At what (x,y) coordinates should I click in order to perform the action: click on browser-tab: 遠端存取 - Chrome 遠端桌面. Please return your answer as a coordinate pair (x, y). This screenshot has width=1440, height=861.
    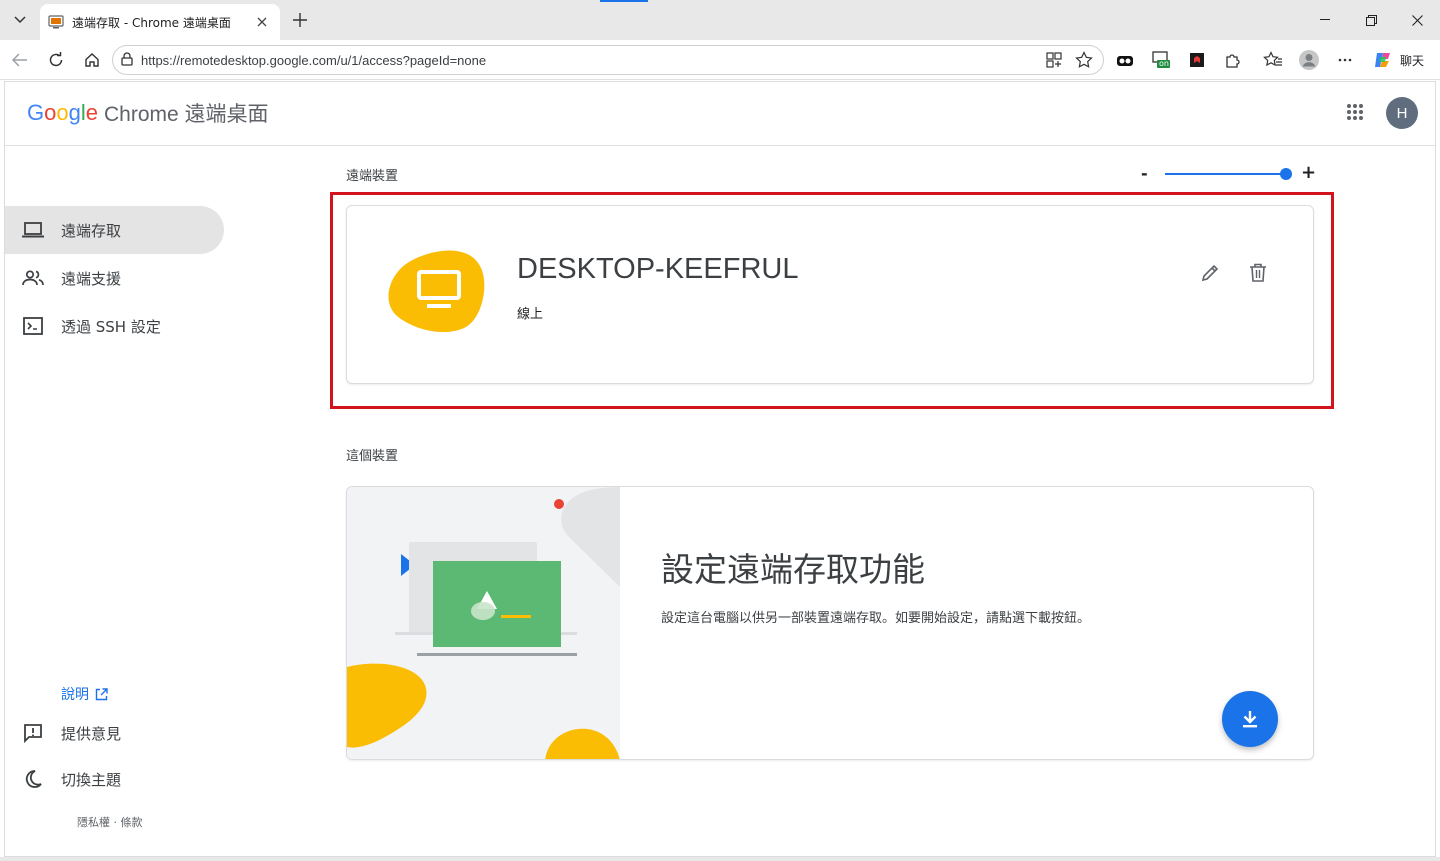
    Looking at the image, I should click on (160, 22).